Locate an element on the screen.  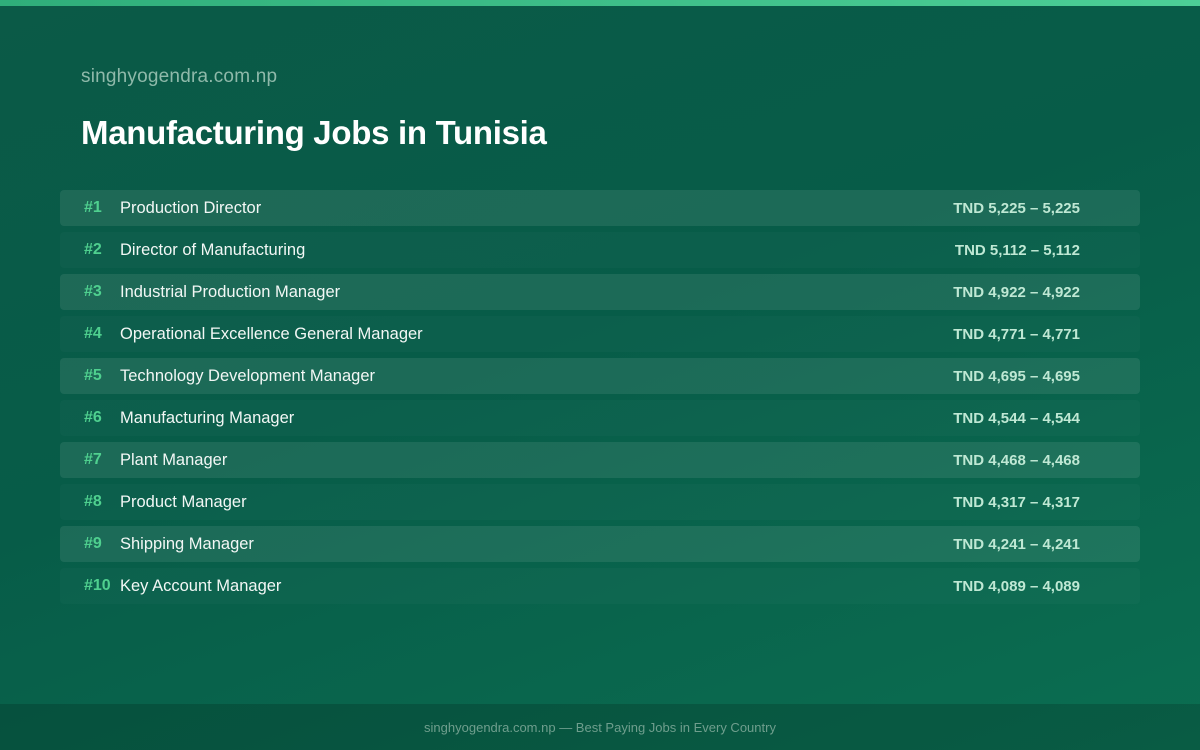
job-rank: #1 is located at coordinates (93, 207).